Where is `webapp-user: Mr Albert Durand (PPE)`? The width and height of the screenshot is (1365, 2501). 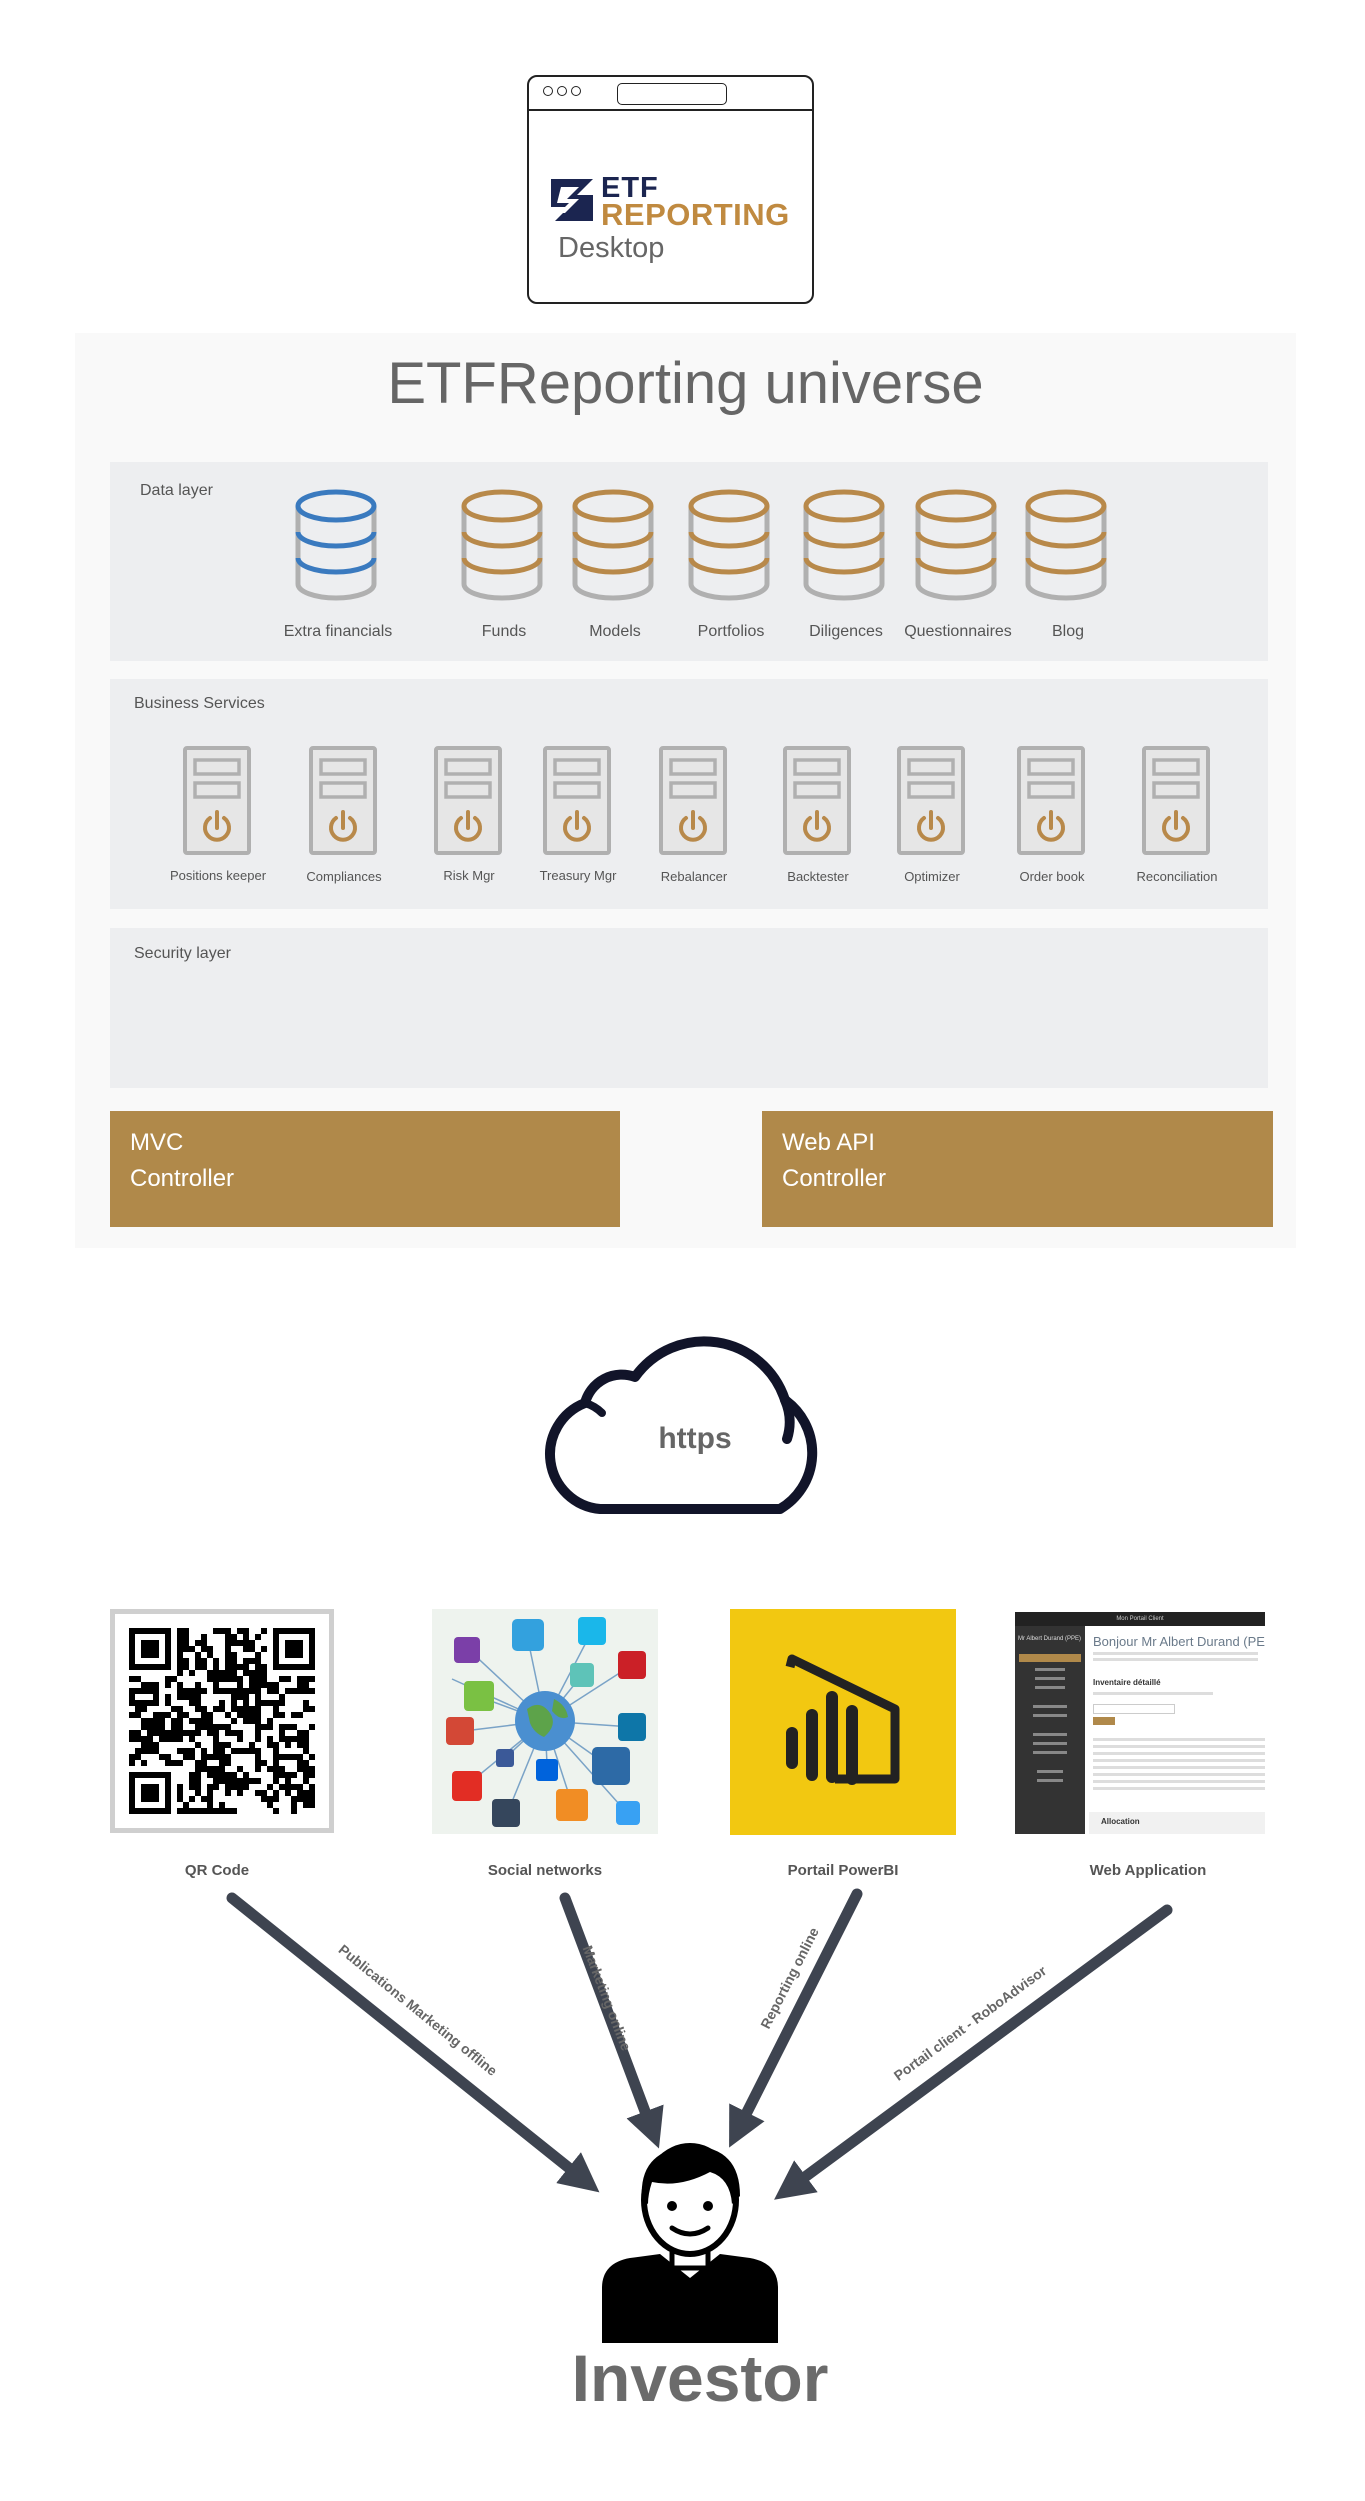 webapp-user: Mr Albert Durand (PPE) is located at coordinates (1050, 1639).